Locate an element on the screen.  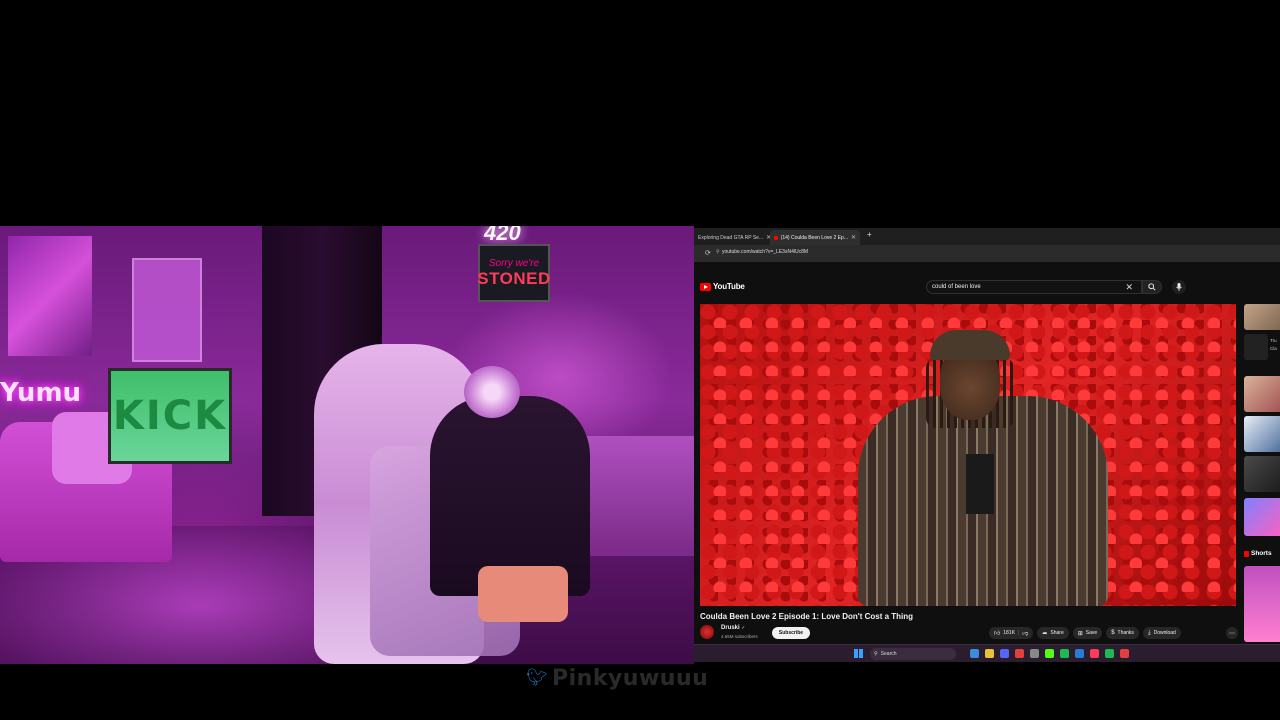
file-explorer-icon is located at coordinates (989, 653).